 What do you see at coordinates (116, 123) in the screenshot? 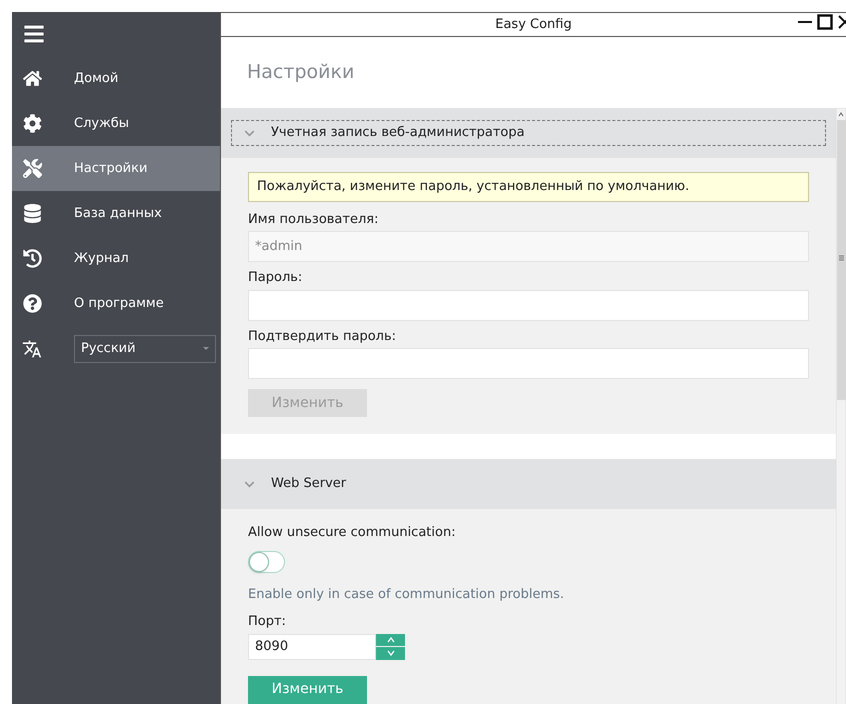
I see `sidebar-item: Службы` at bounding box center [116, 123].